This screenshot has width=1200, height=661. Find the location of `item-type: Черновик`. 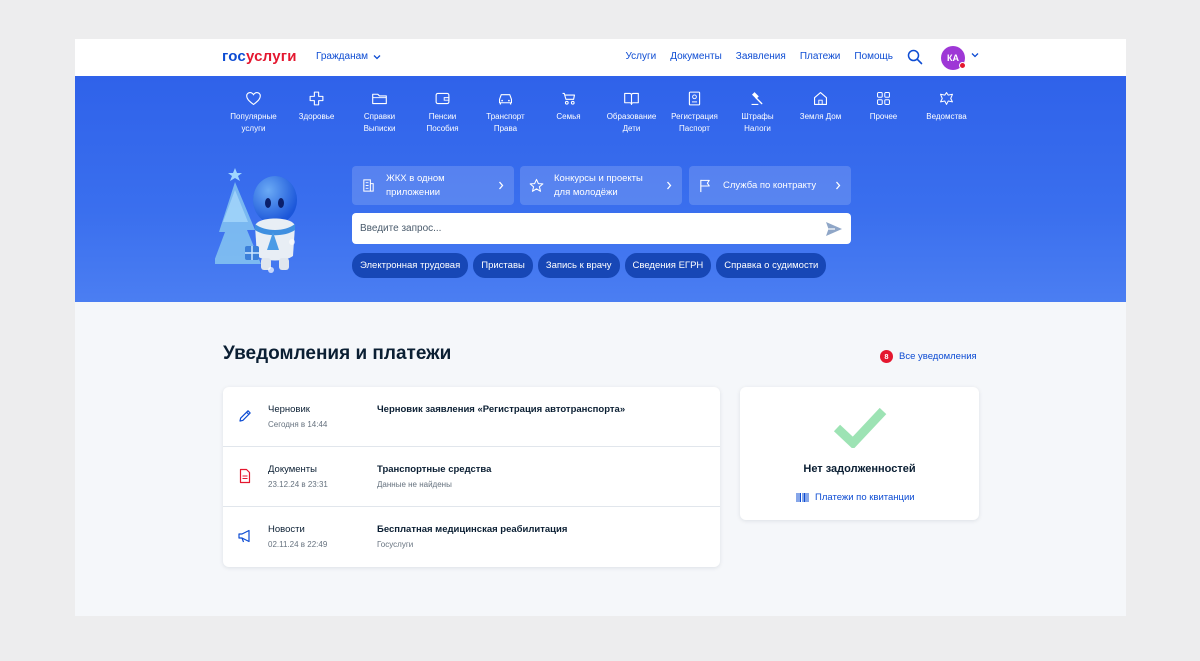

item-type: Черновик is located at coordinates (289, 409).